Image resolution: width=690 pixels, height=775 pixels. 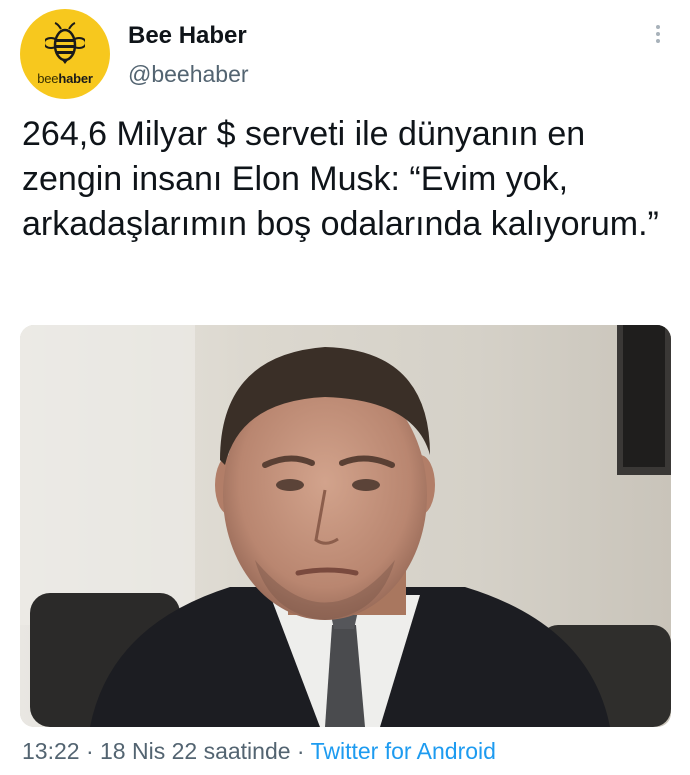 I want to click on display-name: Bee Haber, so click(x=187, y=36).